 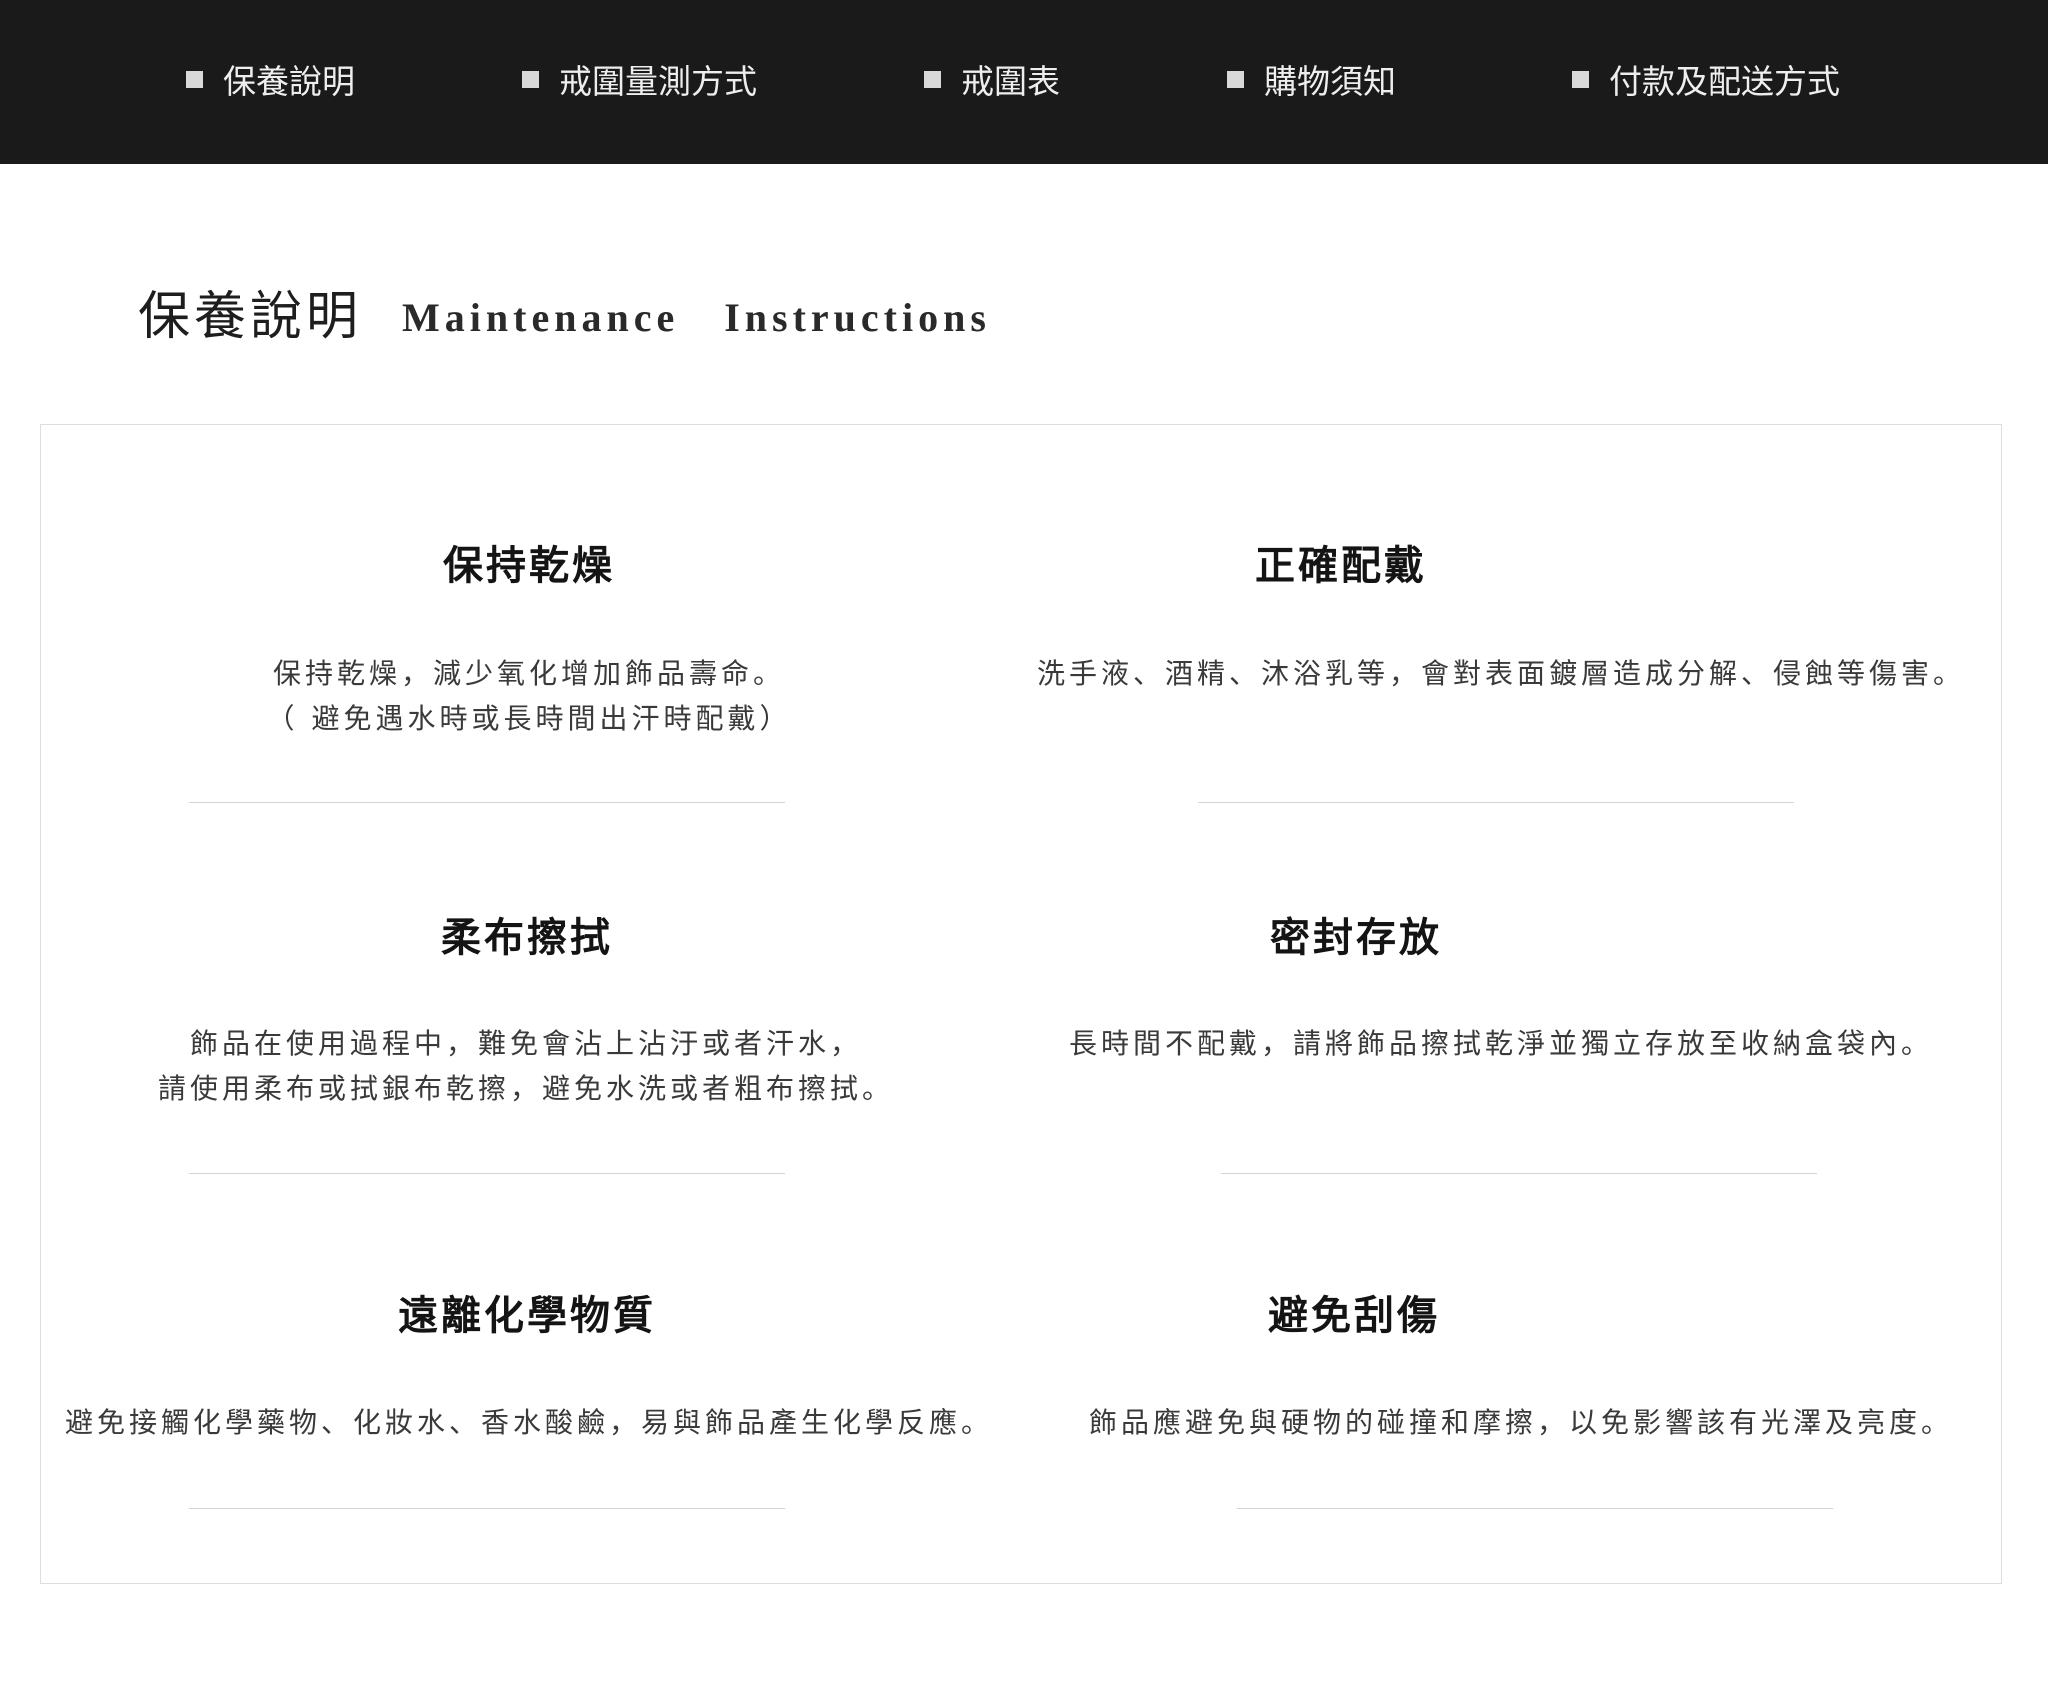 What do you see at coordinates (1520, 1422) in the screenshot?
I see `section-desc-avoid-scratches: 飾品應避免與硬物的碰撞和摩擦，以免影響該有光澤及亮度。` at bounding box center [1520, 1422].